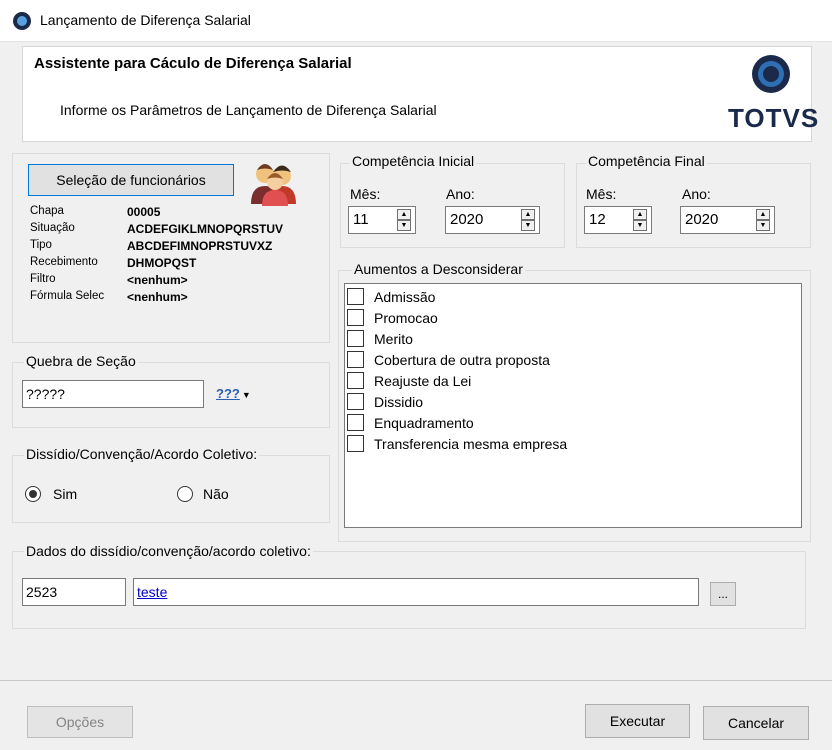 This screenshot has width=832, height=750. What do you see at coordinates (702, 219) in the screenshot?
I see `ano-final-value: 2020` at bounding box center [702, 219].